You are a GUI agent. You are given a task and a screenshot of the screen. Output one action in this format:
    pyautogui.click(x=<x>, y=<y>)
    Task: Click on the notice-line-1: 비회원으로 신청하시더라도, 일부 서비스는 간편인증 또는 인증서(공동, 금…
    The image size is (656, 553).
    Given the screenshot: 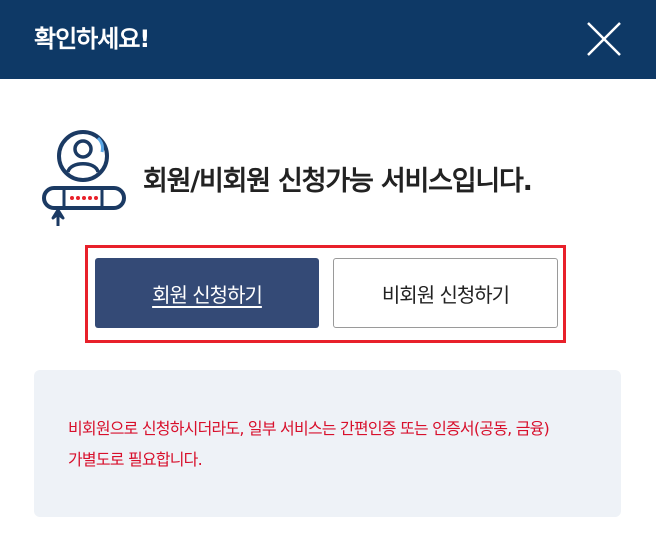 What is the action you would take?
    pyautogui.click(x=309, y=428)
    